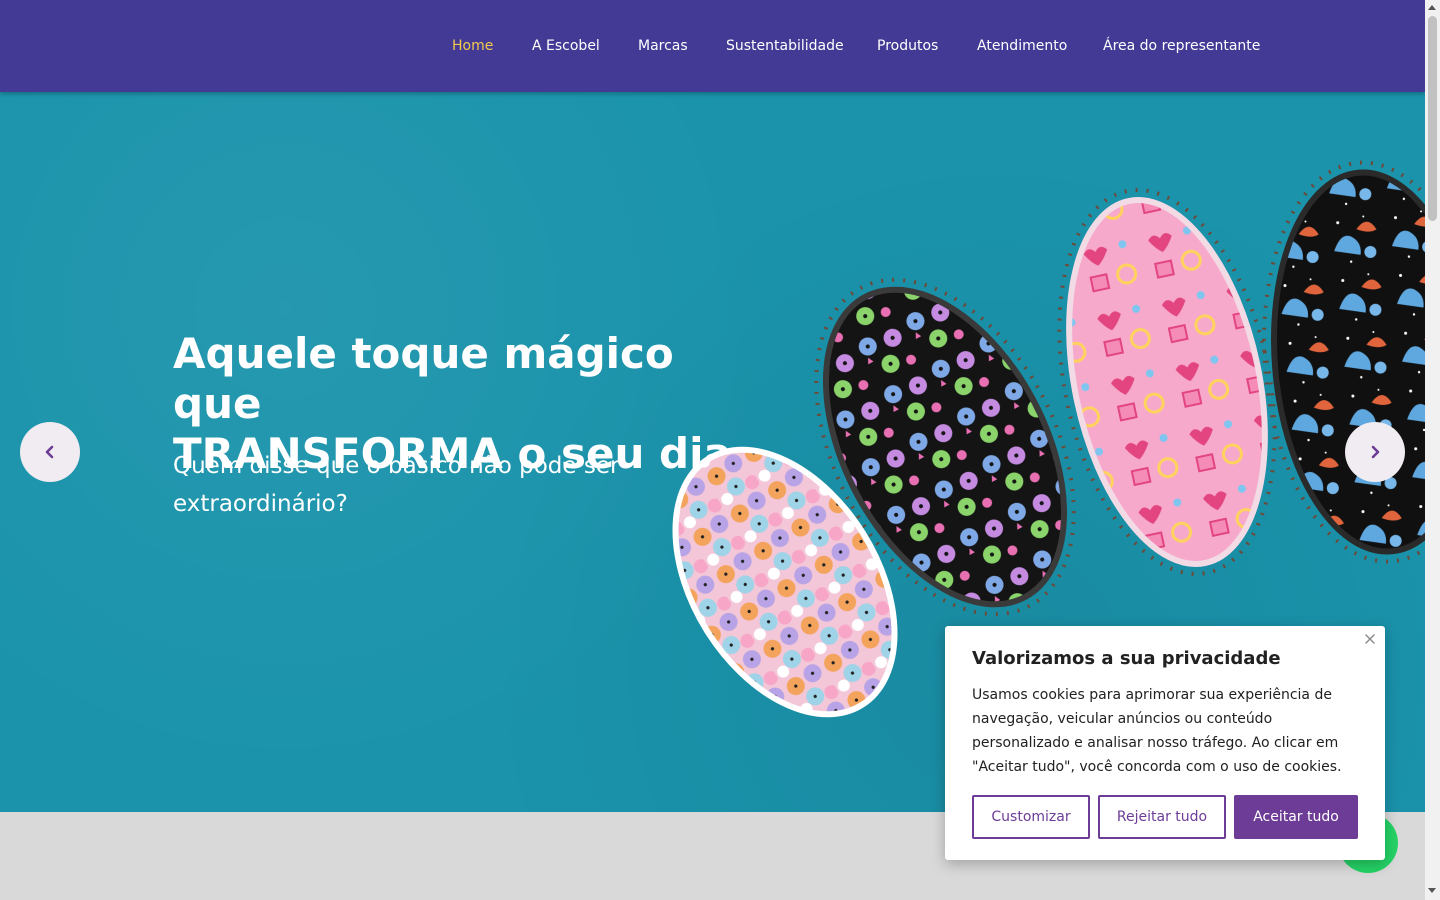 The image size is (1440, 900). What do you see at coordinates (1162, 817) in the screenshot?
I see `reject-all-button: Rejeitar tudo` at bounding box center [1162, 817].